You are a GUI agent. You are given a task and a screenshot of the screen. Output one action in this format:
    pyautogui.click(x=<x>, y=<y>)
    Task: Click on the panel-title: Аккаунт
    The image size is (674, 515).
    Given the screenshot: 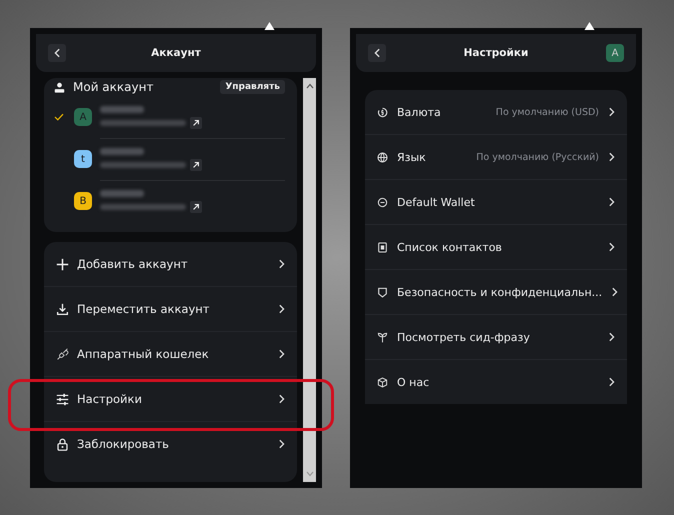 What is the action you would take?
    pyautogui.click(x=176, y=53)
    